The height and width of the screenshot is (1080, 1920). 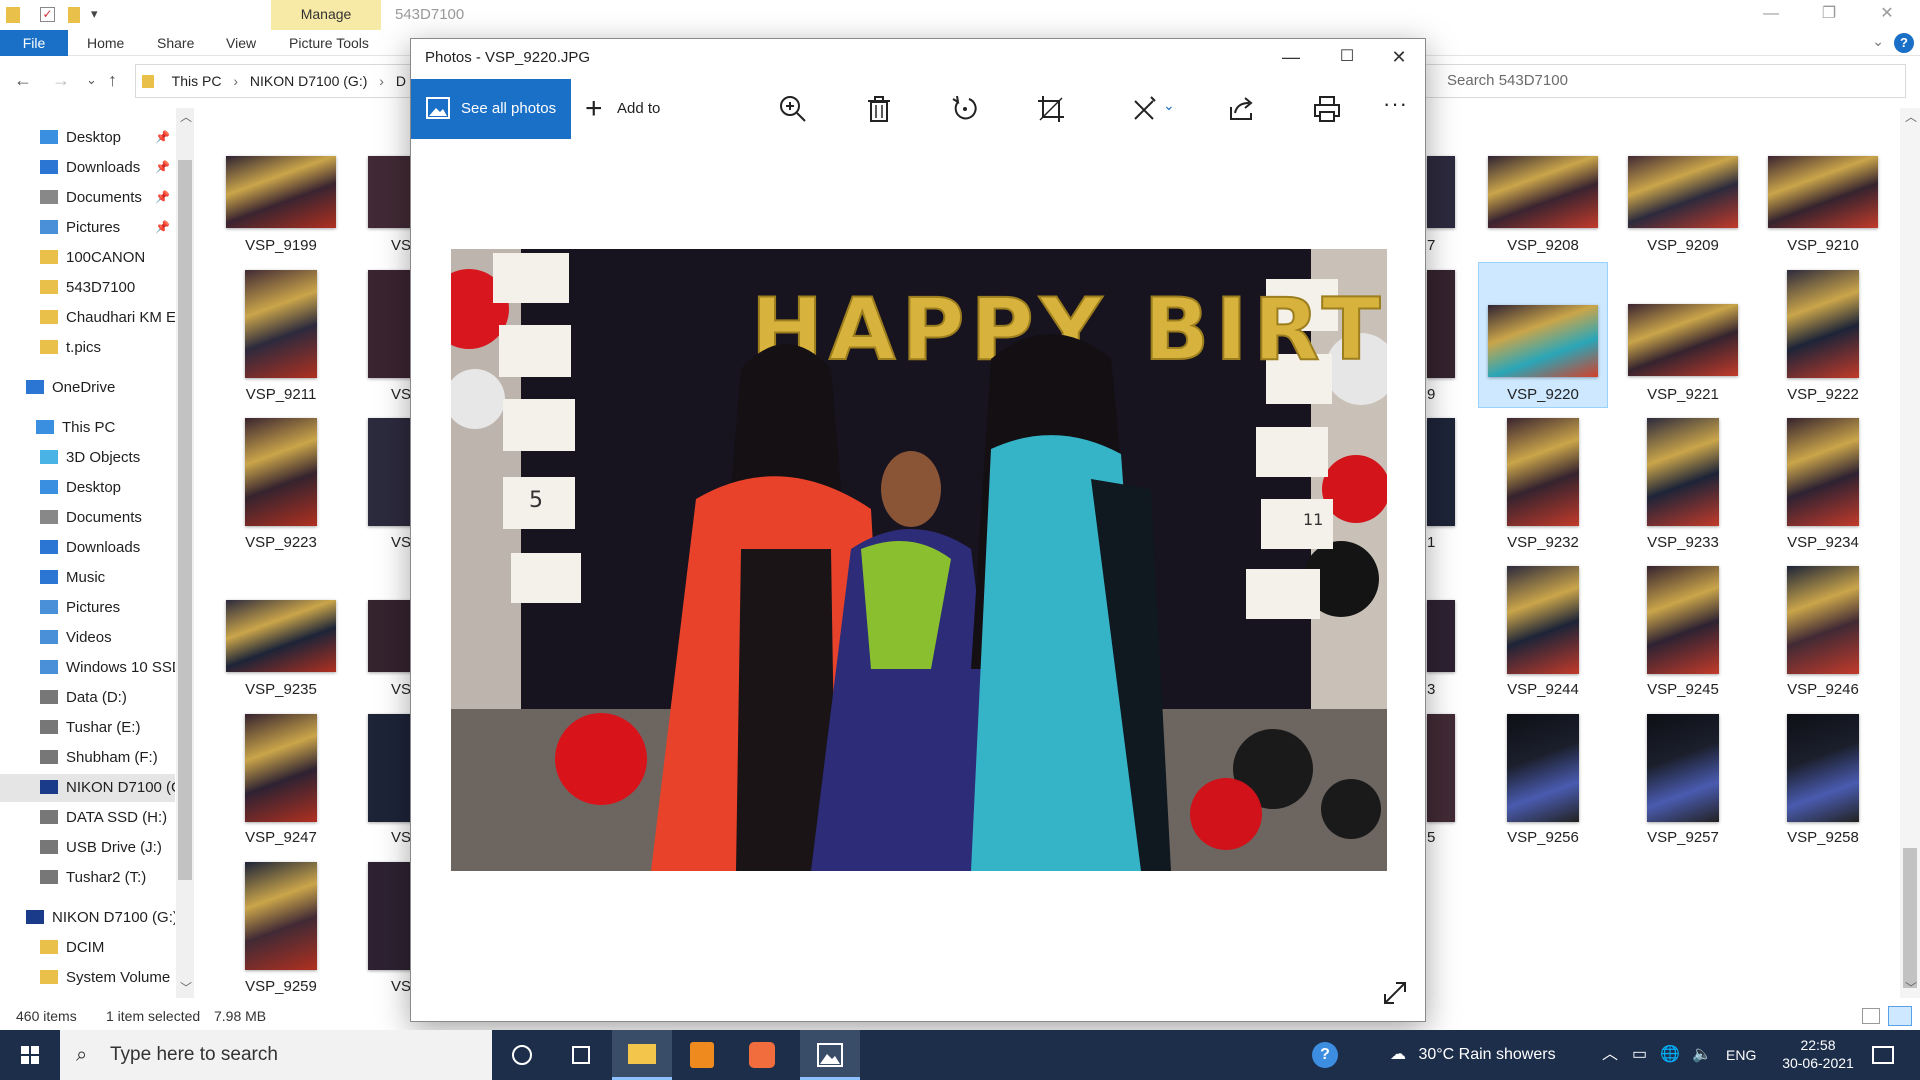 I want to click on nav-item: DATA SSD (H:), so click(x=103, y=818).